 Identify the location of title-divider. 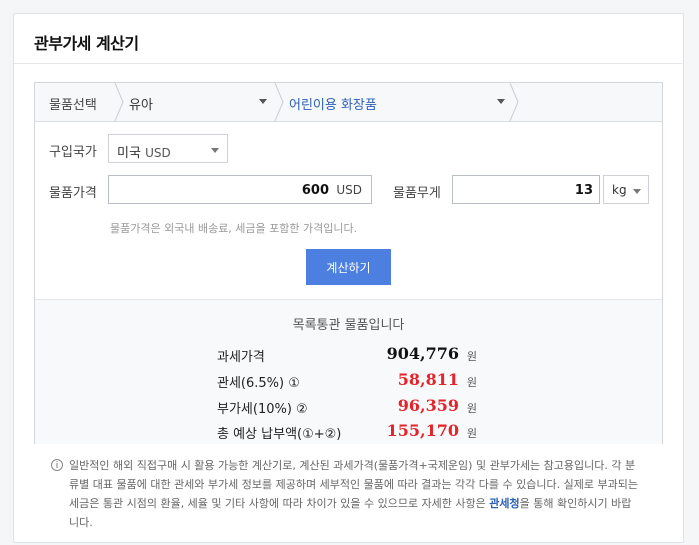
(348, 63).